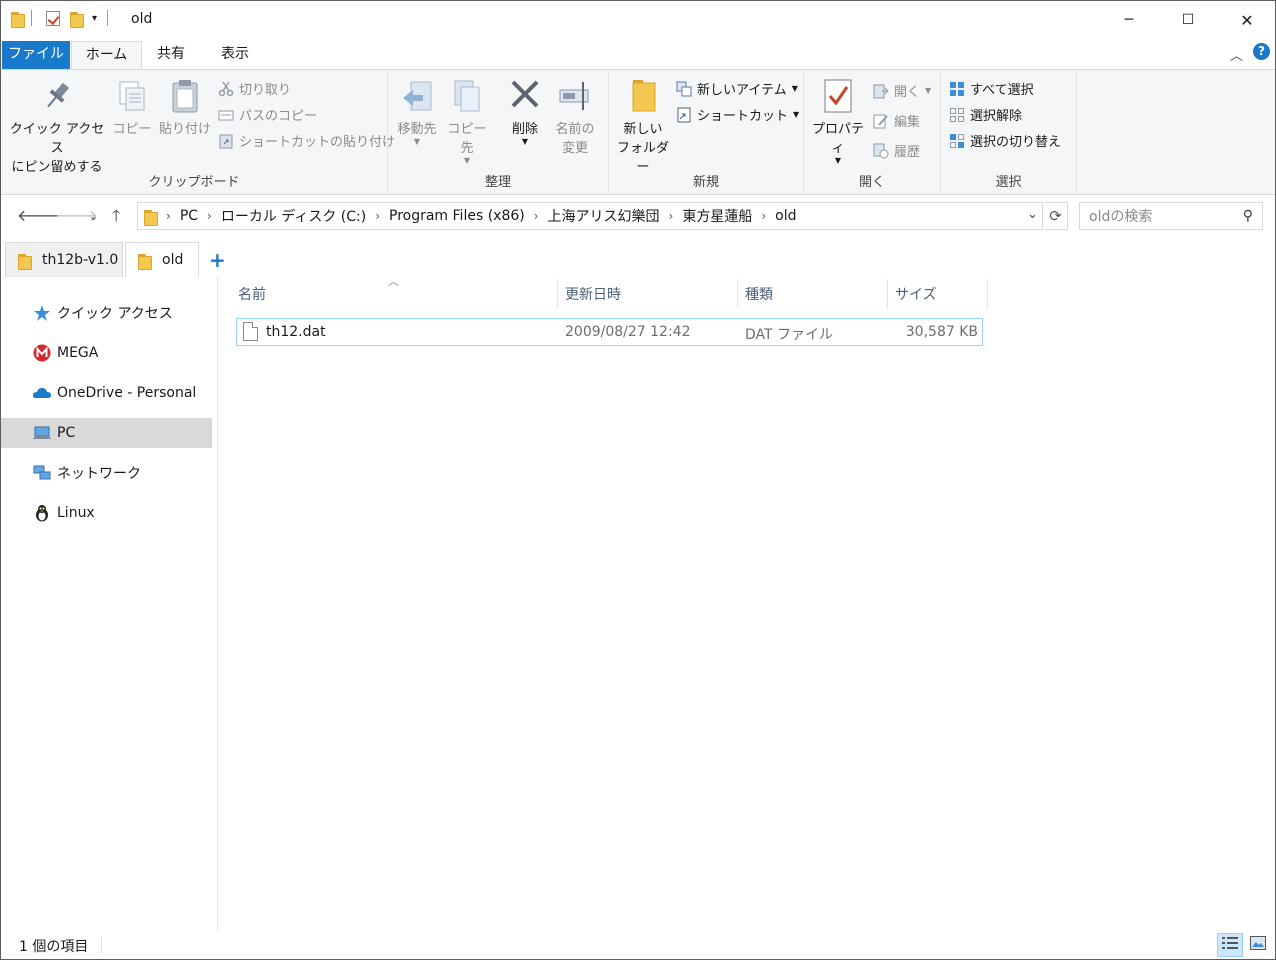  I want to click on nav-item-pc: PC, so click(106, 433).